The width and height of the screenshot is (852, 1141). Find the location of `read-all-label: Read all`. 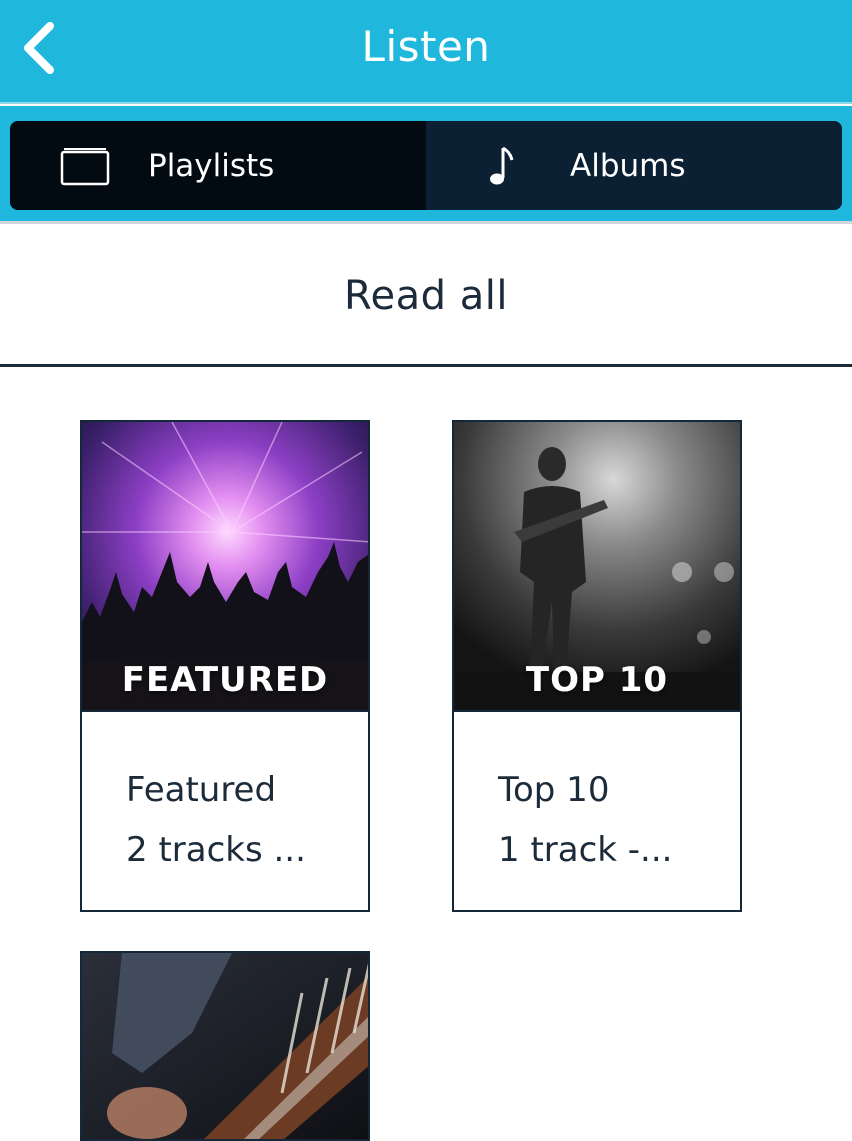

read-all-label: Read all is located at coordinates (426, 295).